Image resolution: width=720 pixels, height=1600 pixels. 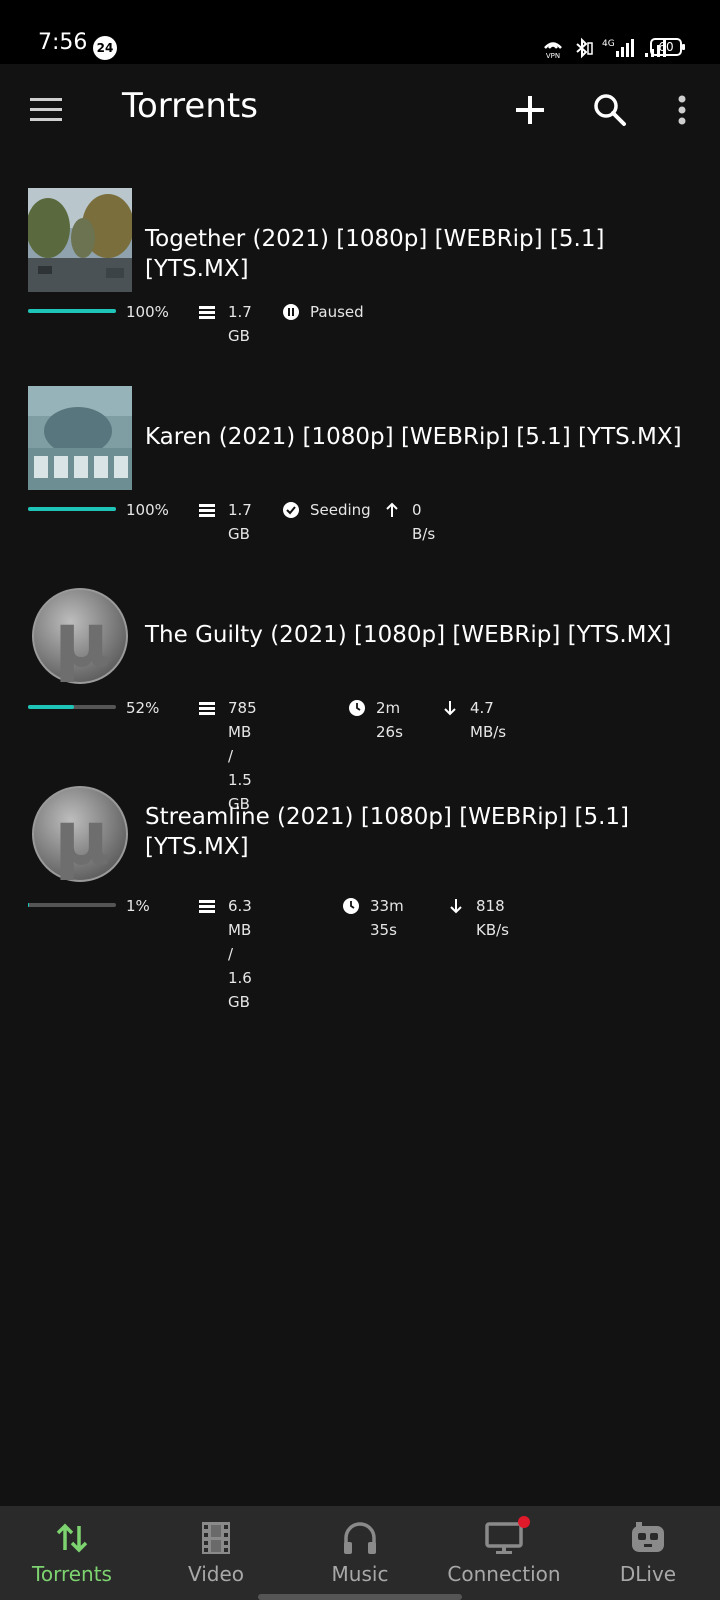 What do you see at coordinates (143, 708) in the screenshot?
I see `progress-label: 52%` at bounding box center [143, 708].